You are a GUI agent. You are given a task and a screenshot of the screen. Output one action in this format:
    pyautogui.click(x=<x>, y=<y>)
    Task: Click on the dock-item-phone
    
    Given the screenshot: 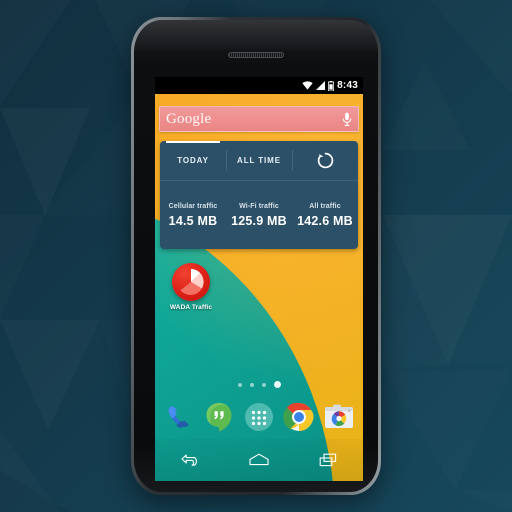 What is the action you would take?
    pyautogui.click(x=179, y=417)
    